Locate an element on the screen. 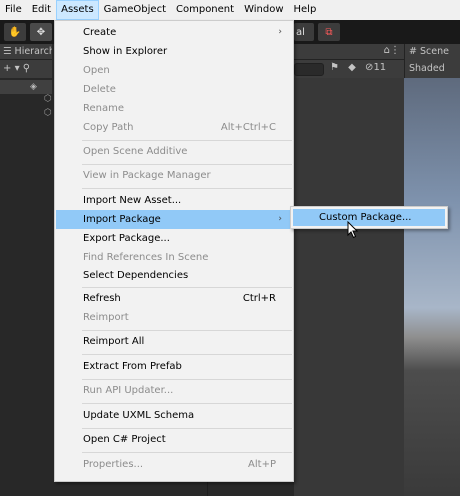 This screenshot has width=460, height=496. menu-item-copy-path: Copy Path Alt+Ctrl+C is located at coordinates (174, 127).